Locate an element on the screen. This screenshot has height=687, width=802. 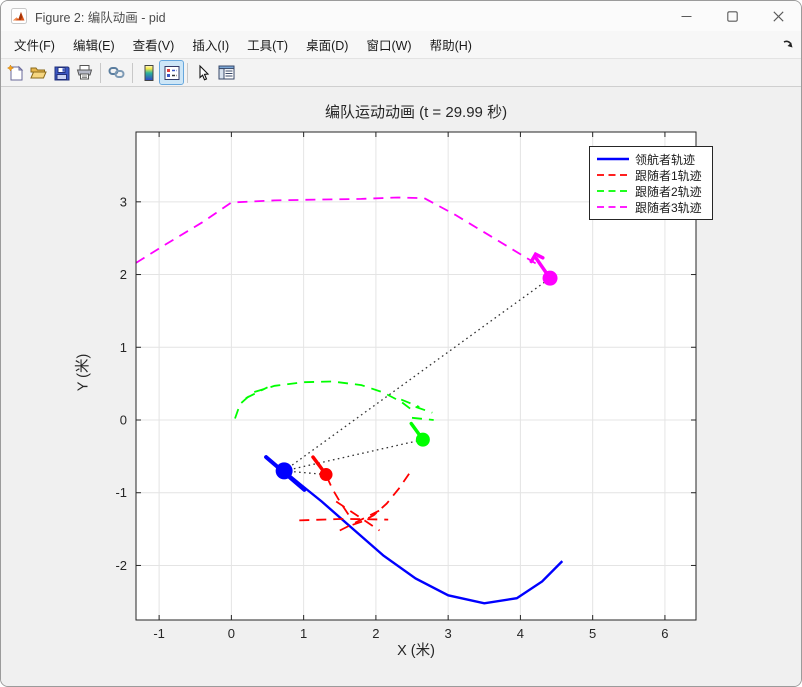
legend-entry-leader: 领航者轨迹 is located at coordinates (651, 159).